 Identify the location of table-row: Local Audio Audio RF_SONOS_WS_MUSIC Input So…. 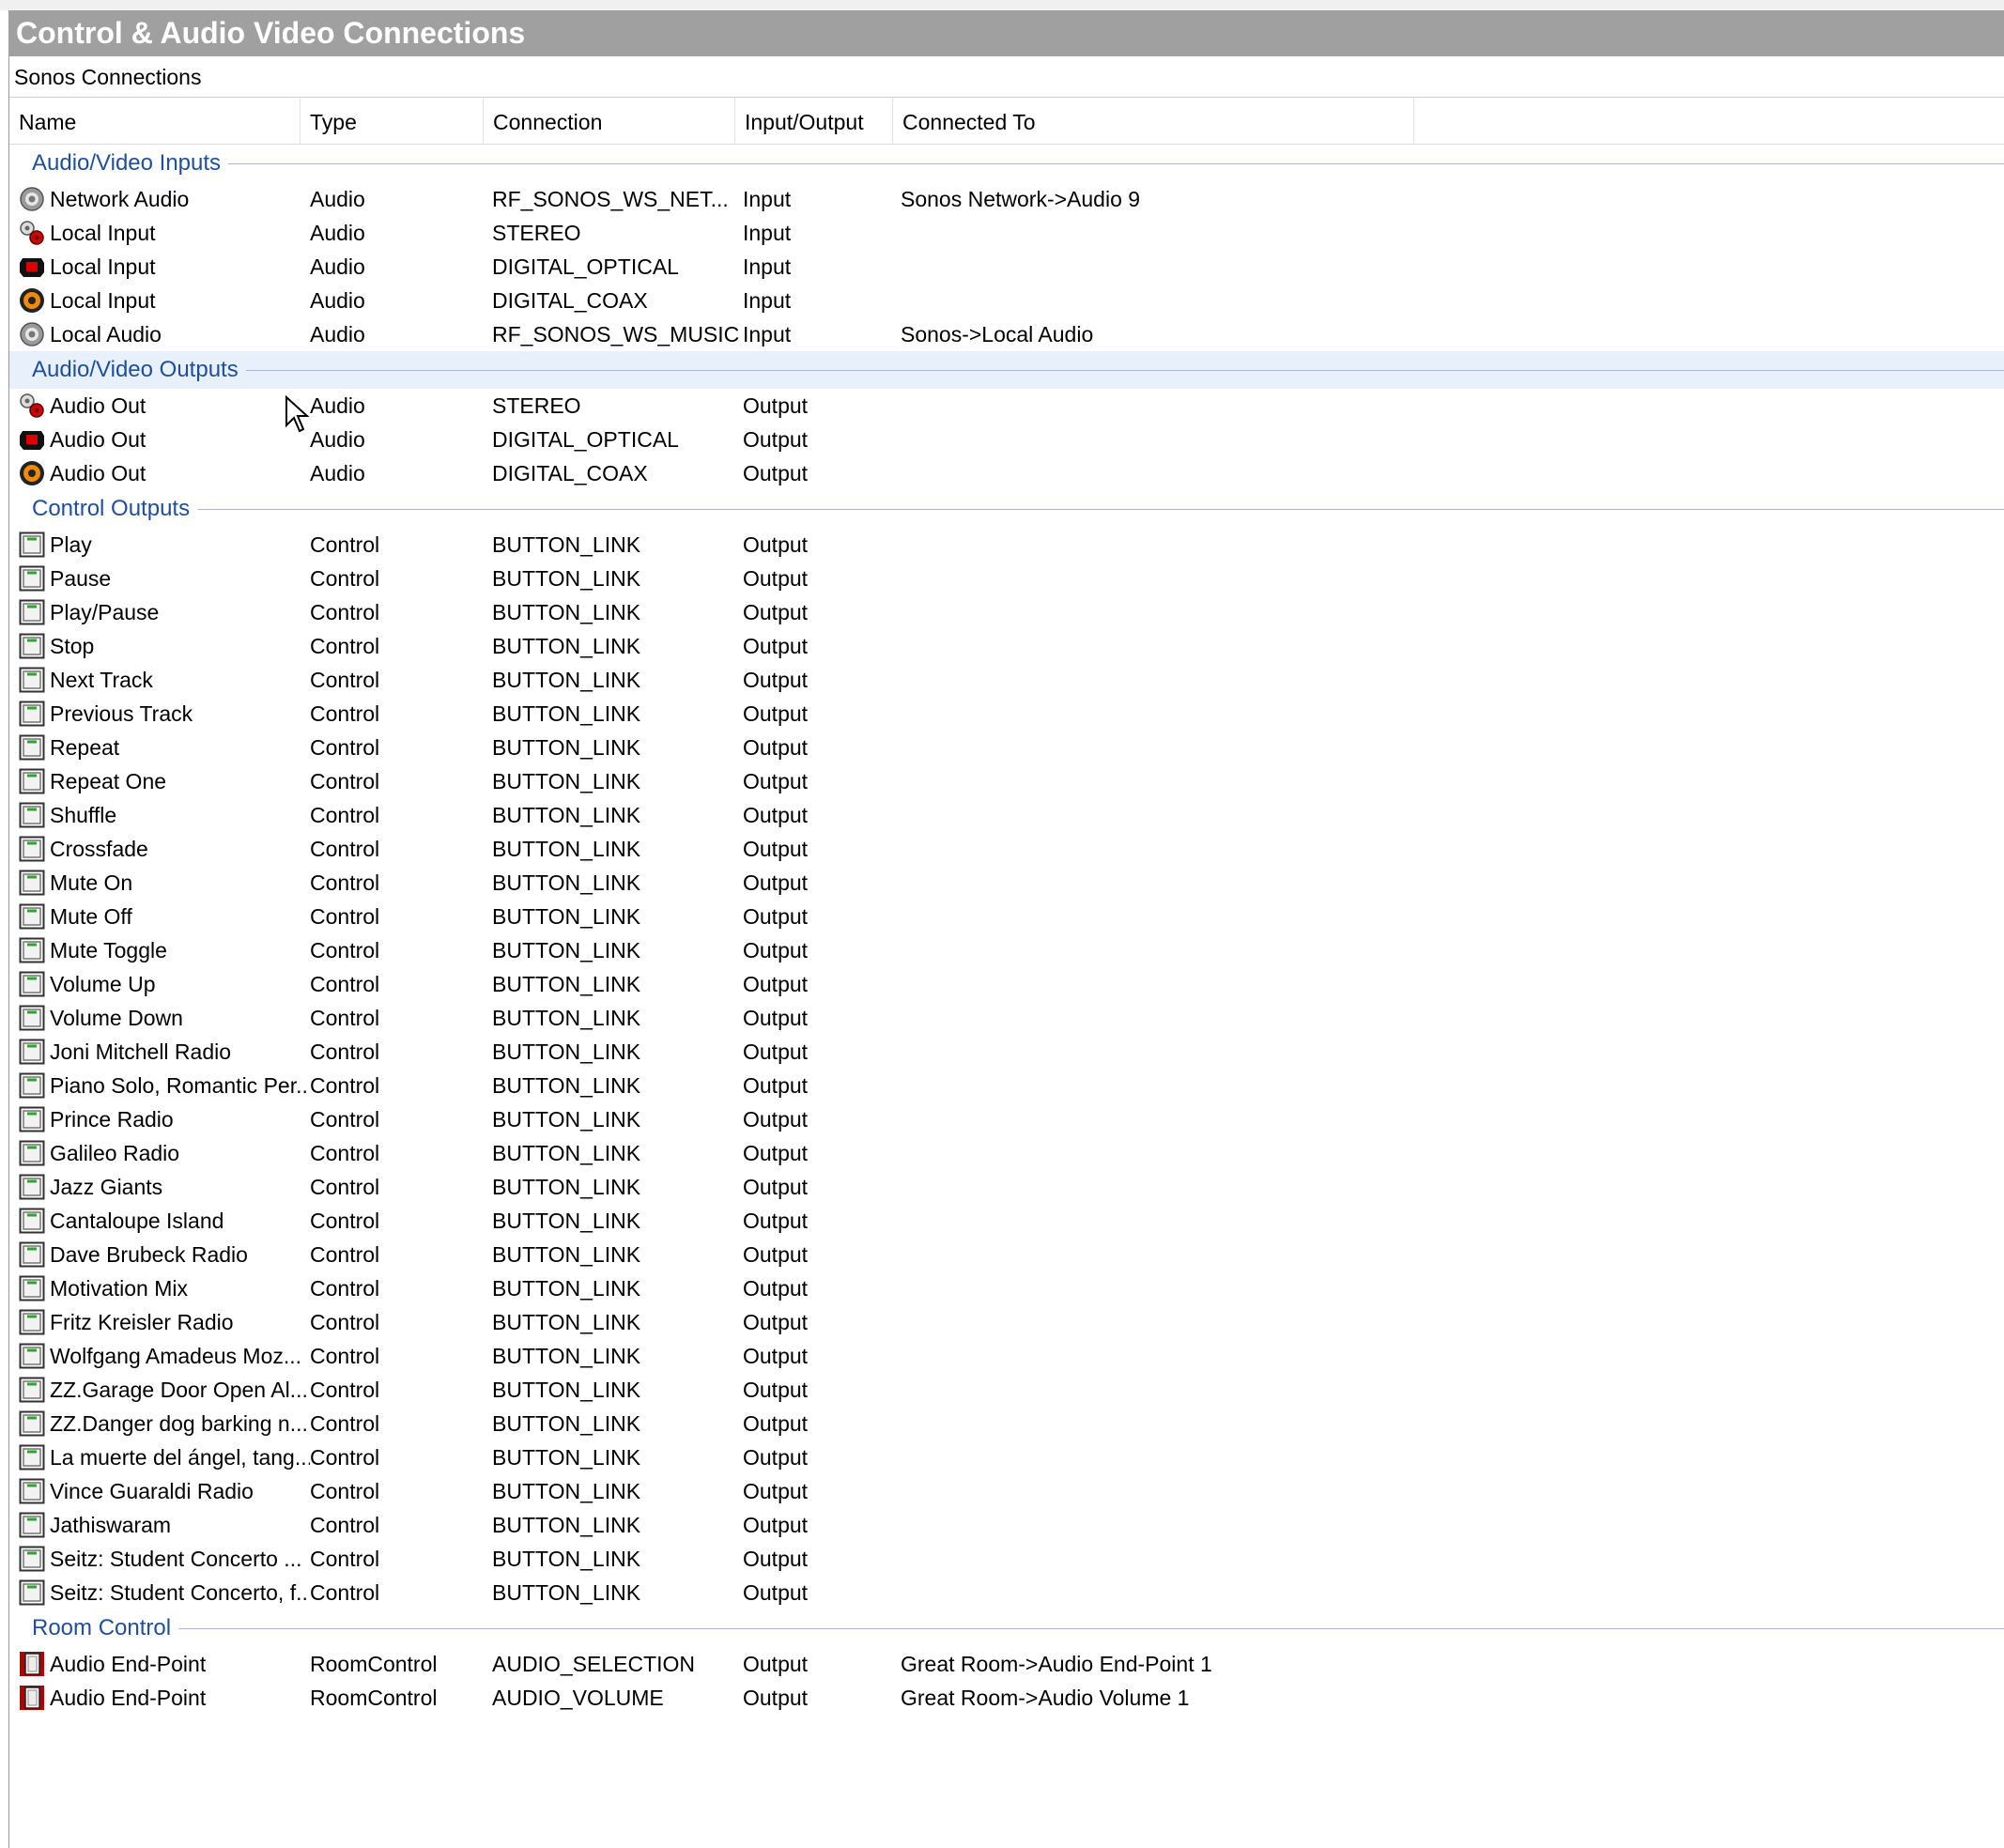
(1007, 334).